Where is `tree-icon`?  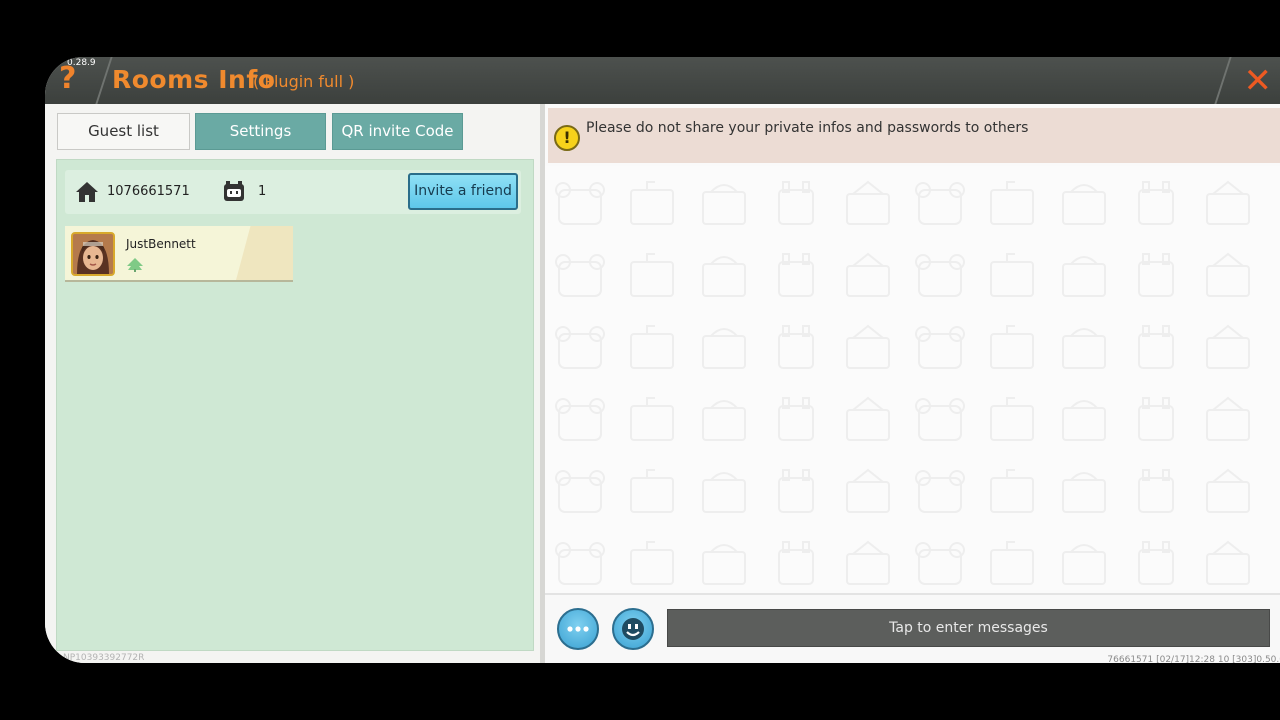
tree-icon is located at coordinates (135, 265).